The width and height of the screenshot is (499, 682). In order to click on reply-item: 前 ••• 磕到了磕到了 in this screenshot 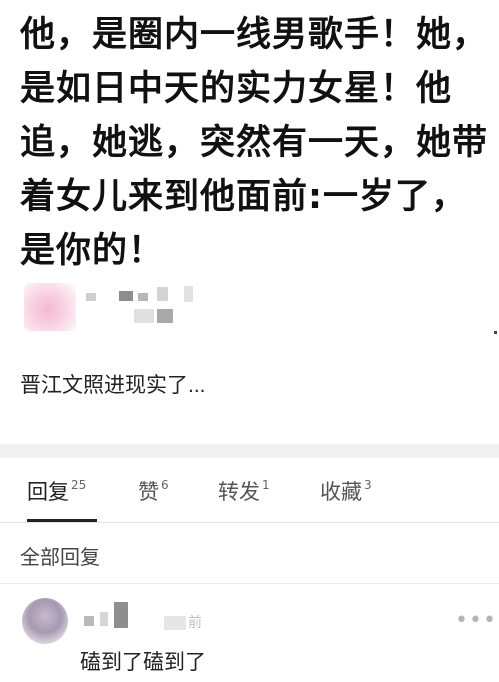, I will do `click(249, 633)`.